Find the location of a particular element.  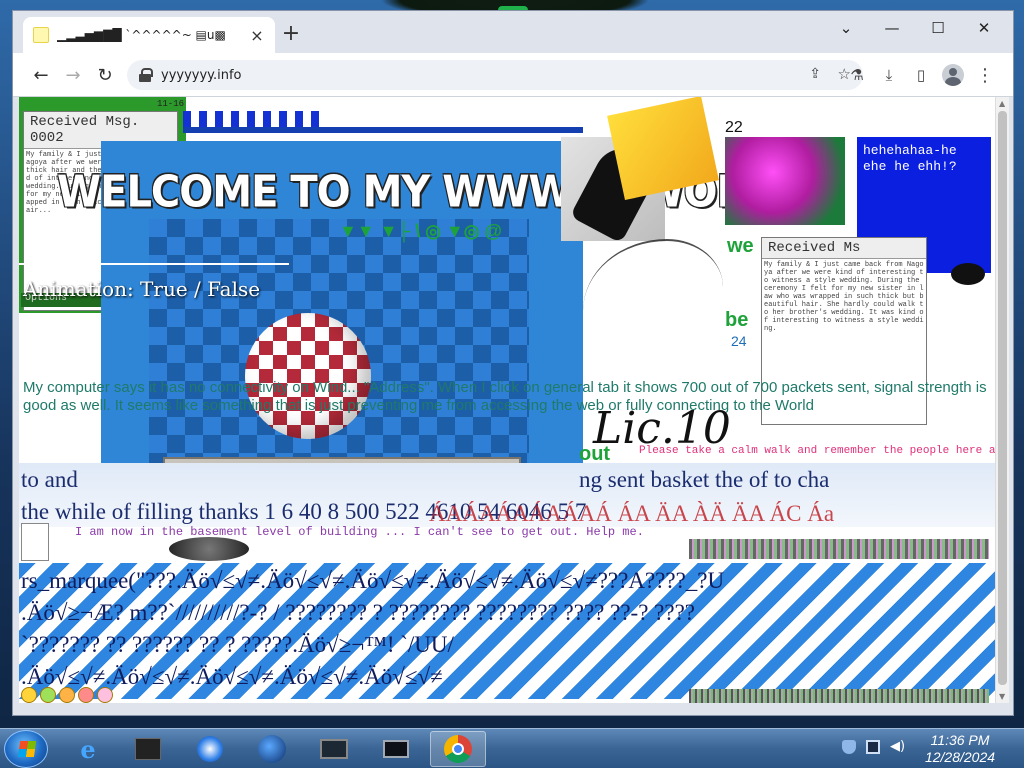

emoji-row is located at coordinates (67, 695).